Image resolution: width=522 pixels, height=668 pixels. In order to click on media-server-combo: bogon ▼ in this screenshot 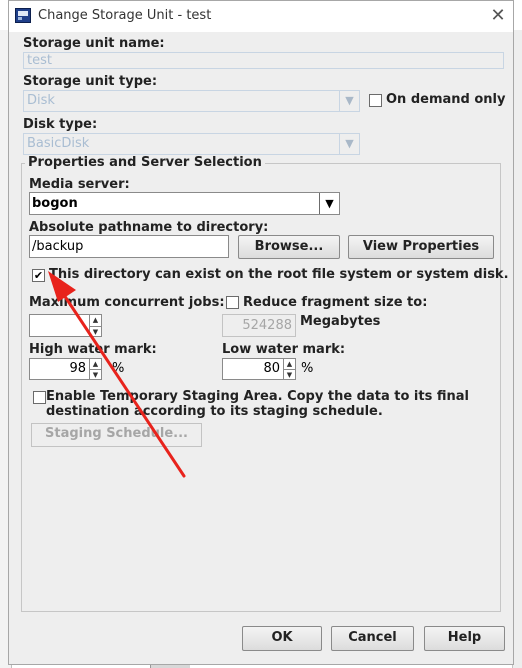, I will do `click(184, 203)`.